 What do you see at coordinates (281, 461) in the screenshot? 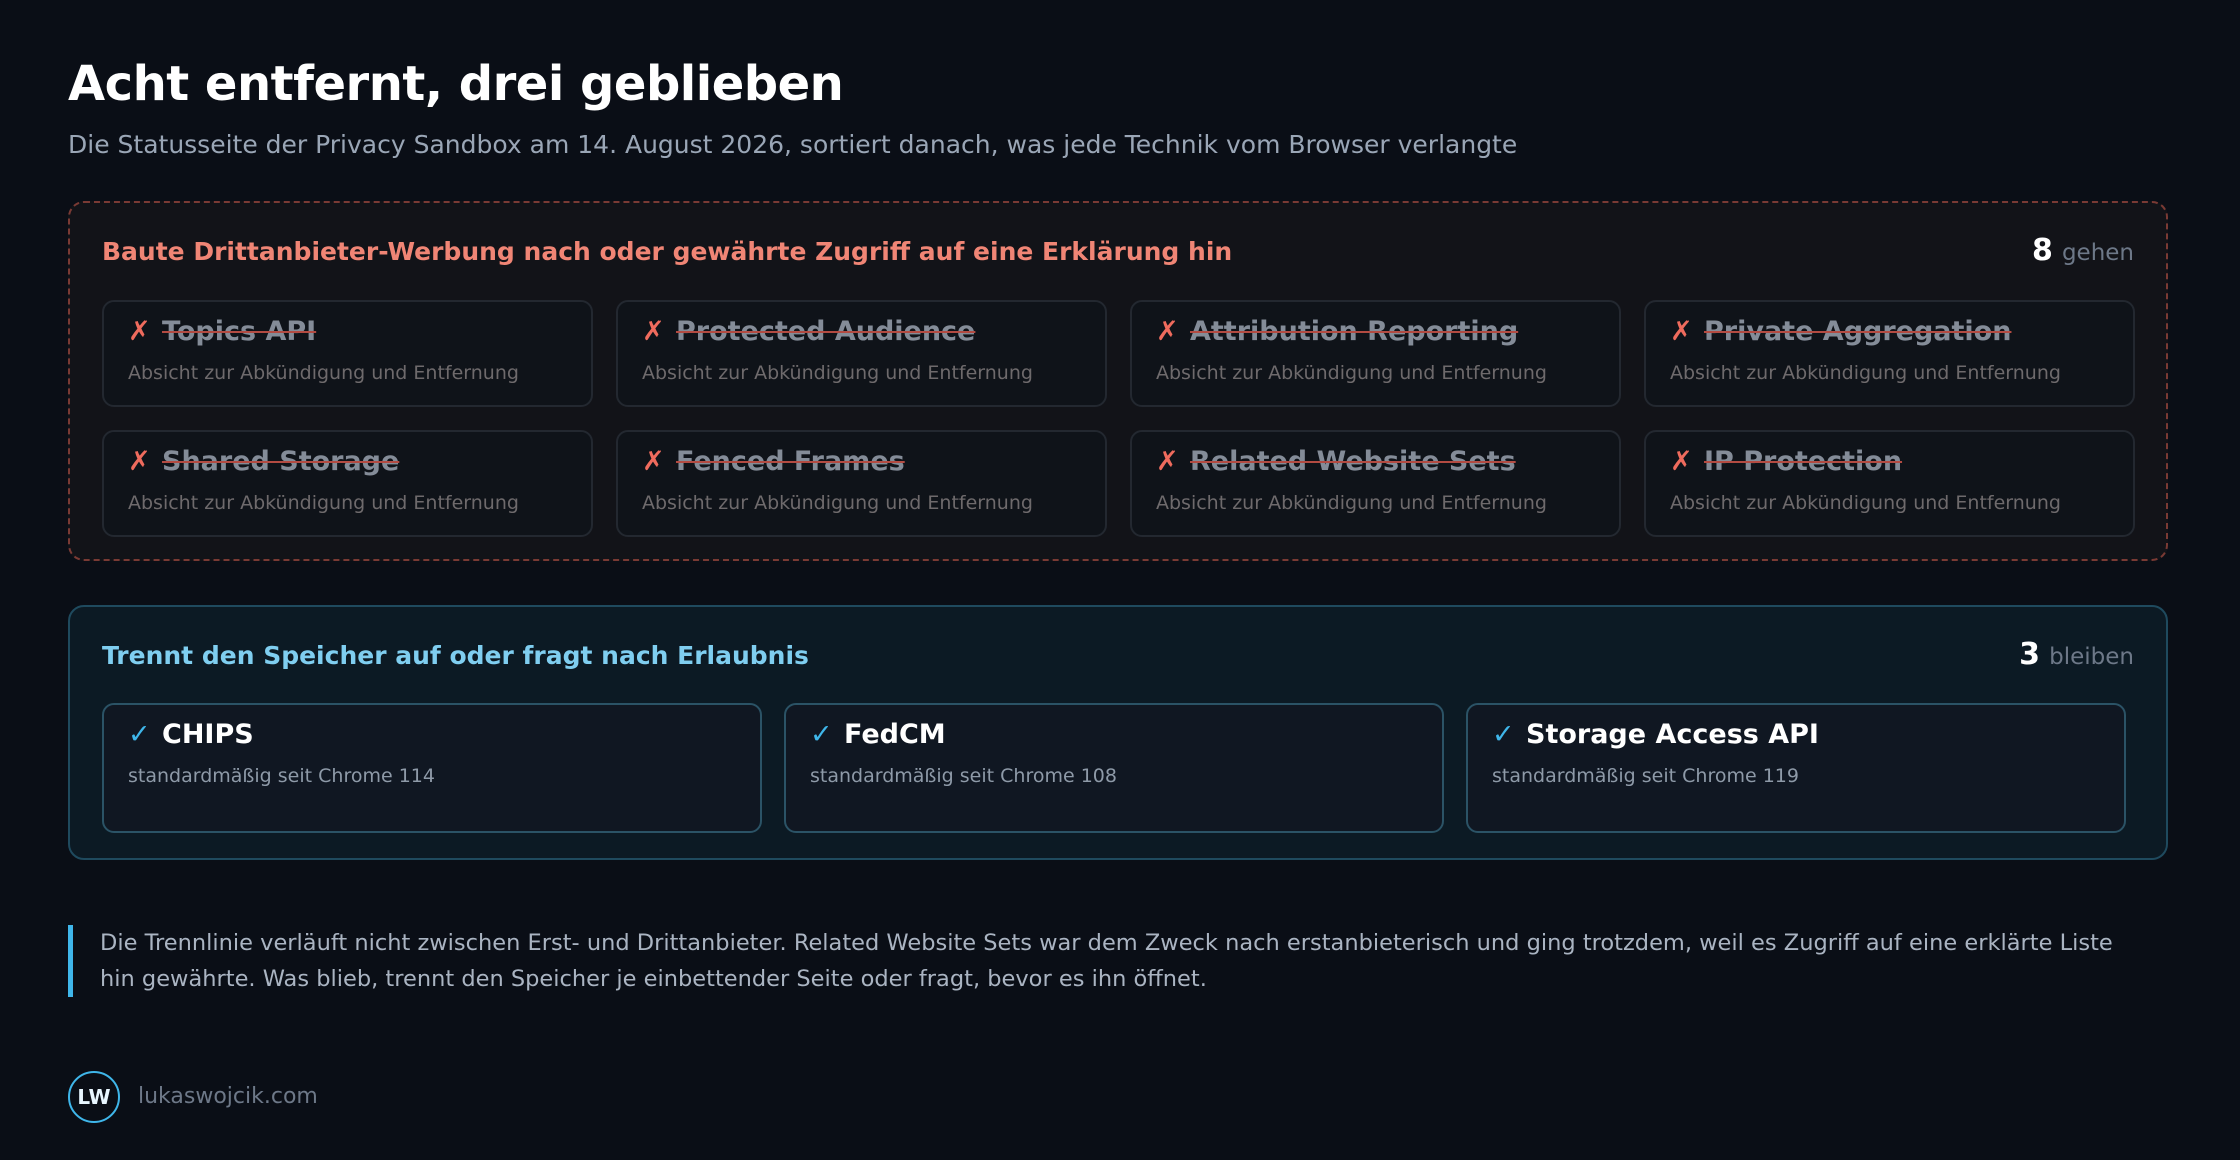
I see `card-name: Shared Storage` at bounding box center [281, 461].